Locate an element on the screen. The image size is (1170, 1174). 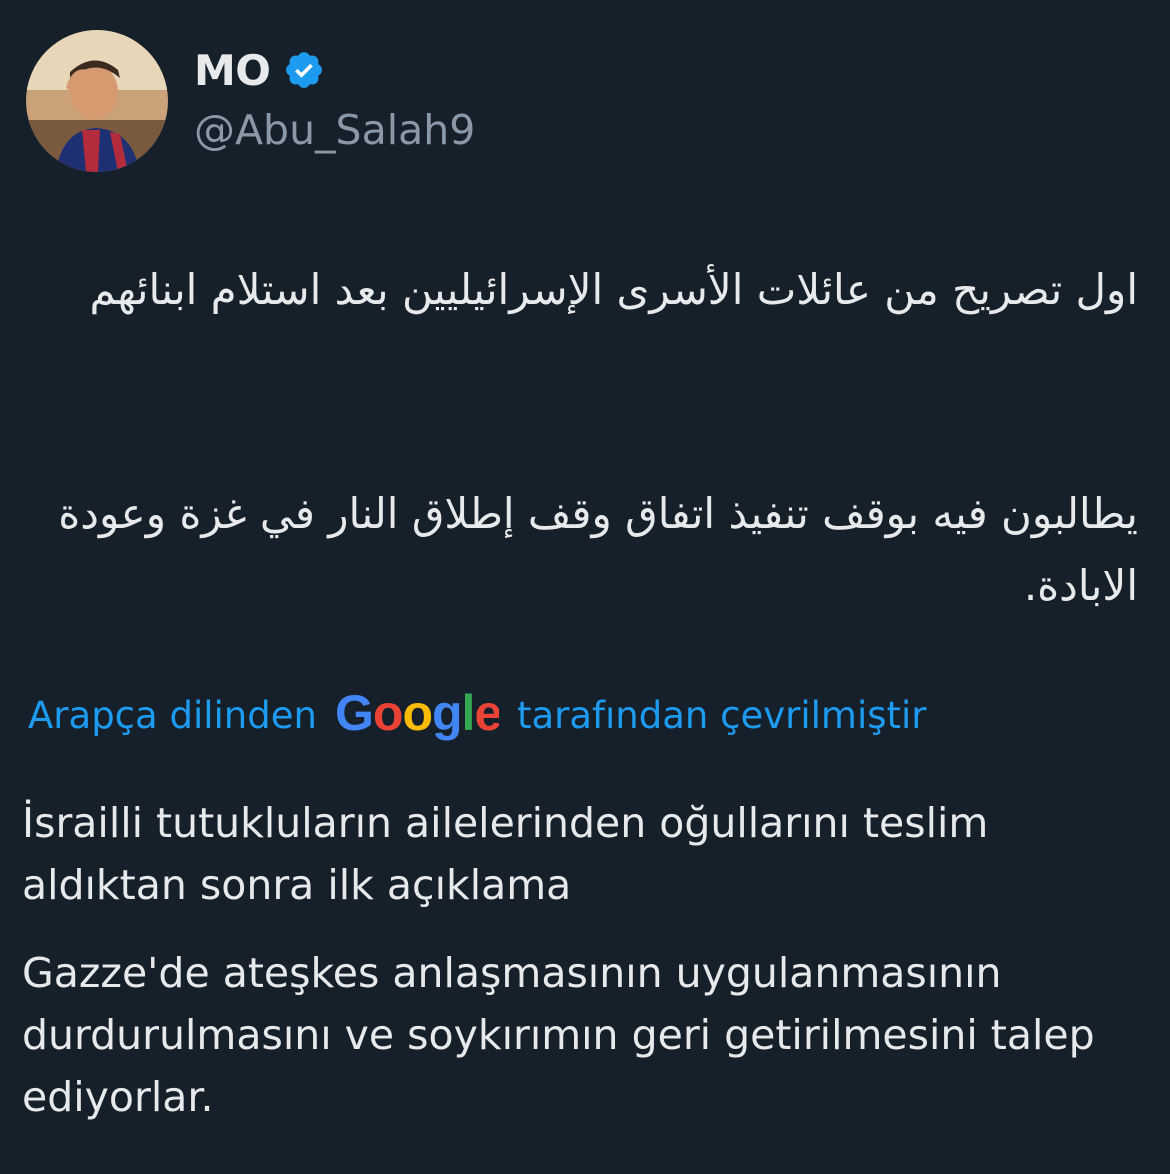
translation-prefix: Arapça dilinden is located at coordinates (172, 715).